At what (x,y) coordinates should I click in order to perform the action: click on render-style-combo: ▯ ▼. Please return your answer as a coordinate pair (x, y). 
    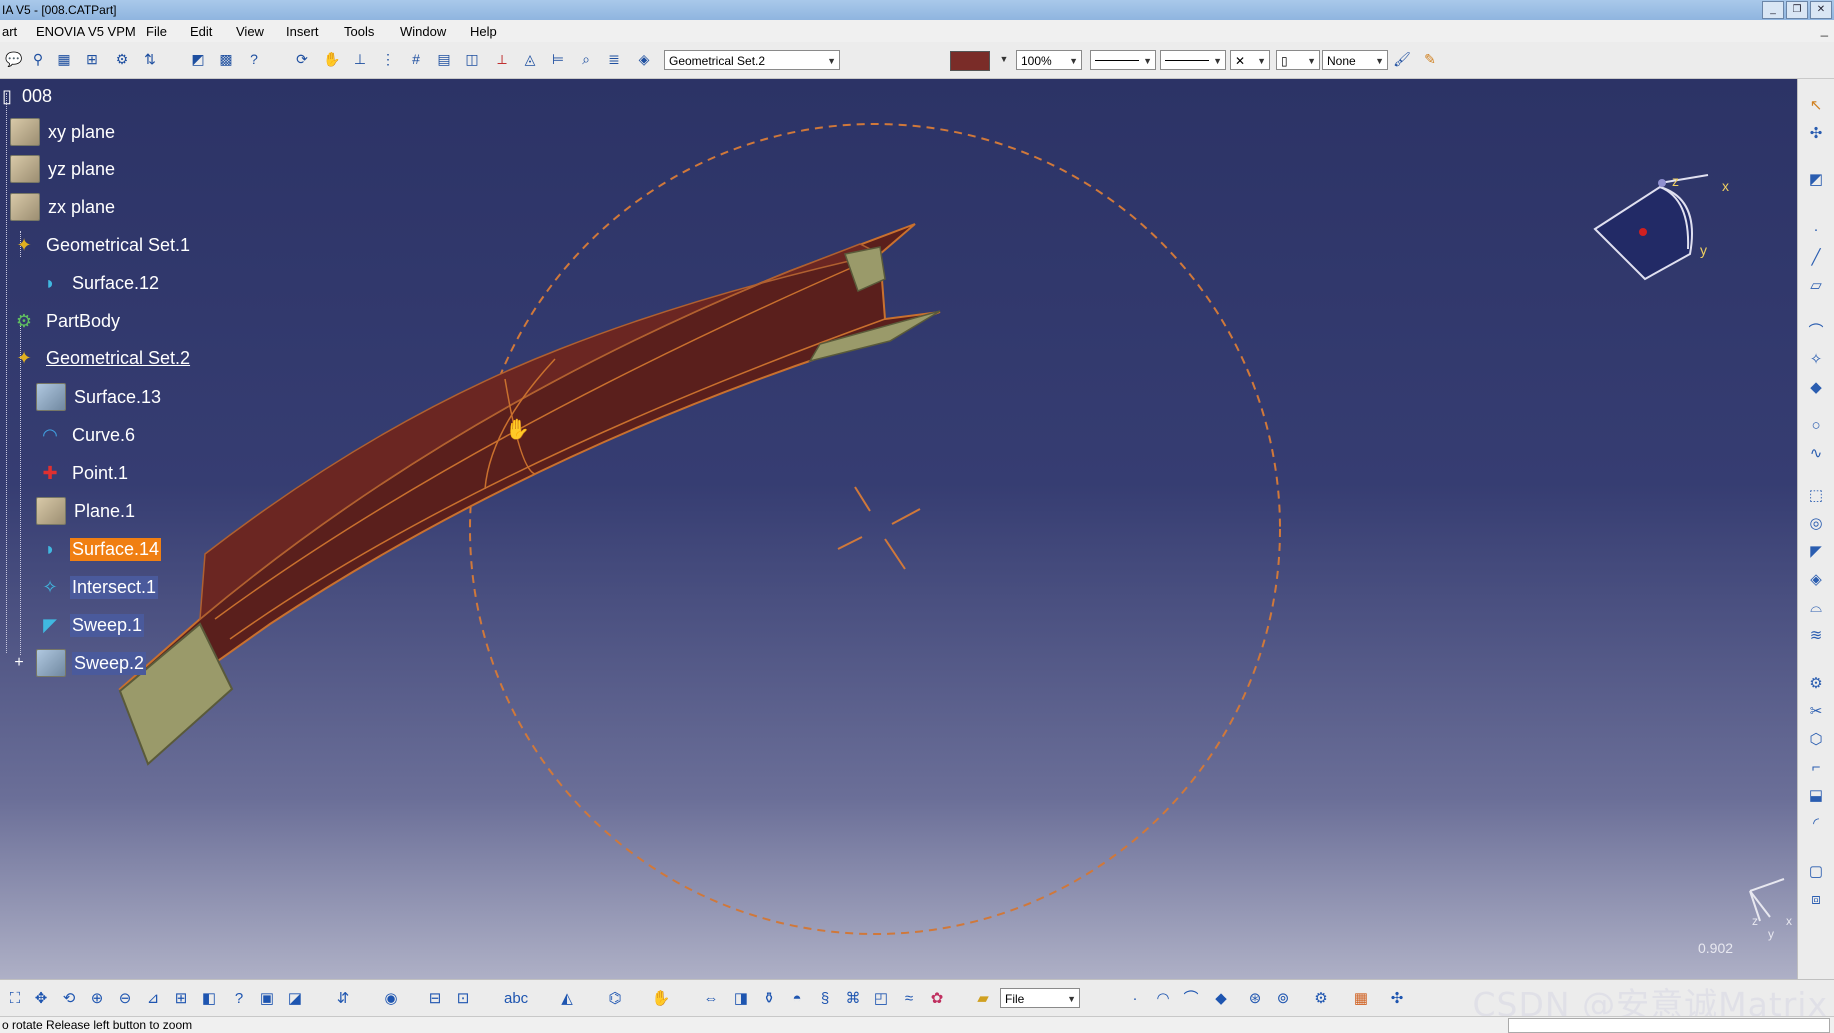
    Looking at the image, I should click on (1298, 60).